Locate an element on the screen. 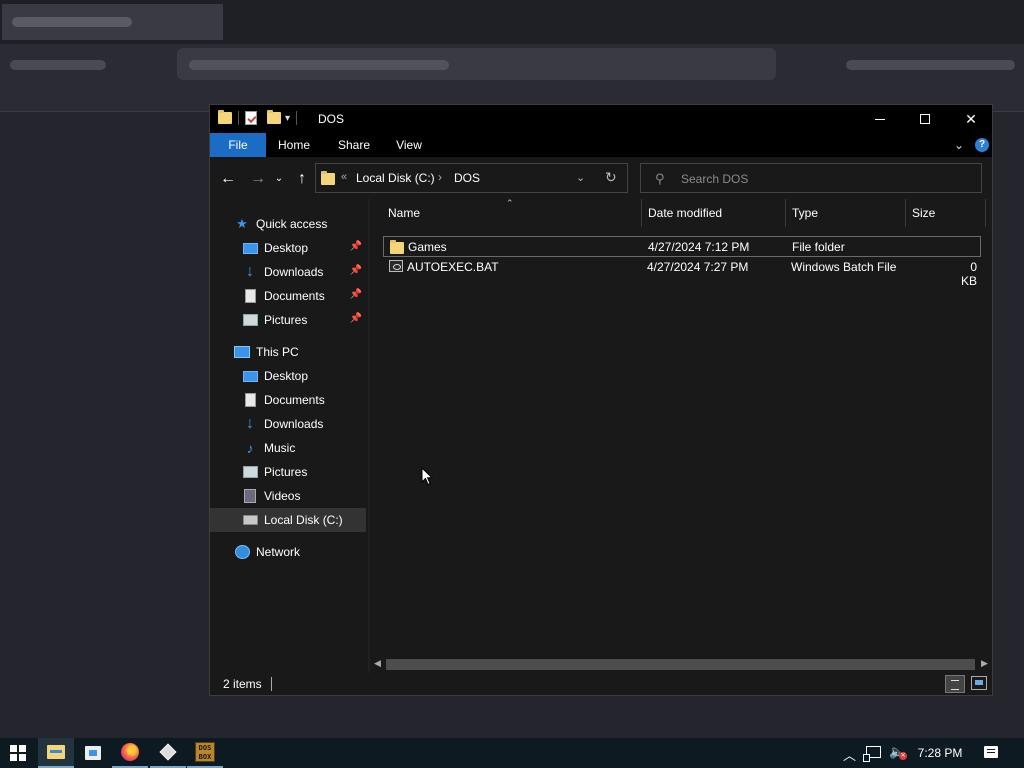 The height and width of the screenshot is (768, 1024). nav-pc-videos: Videos is located at coordinates (288, 496).